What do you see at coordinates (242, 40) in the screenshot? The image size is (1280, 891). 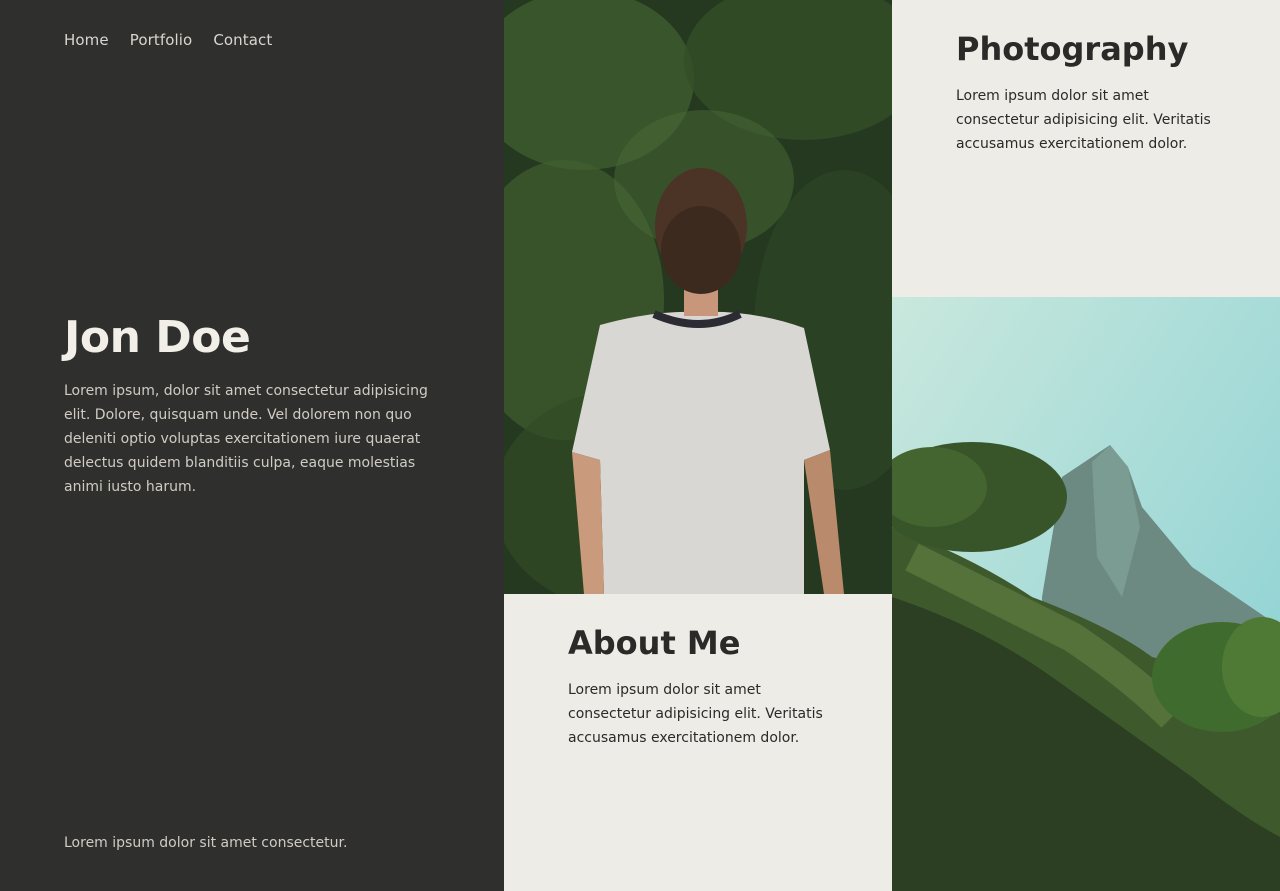 I see `nav-contact-link: Contact` at bounding box center [242, 40].